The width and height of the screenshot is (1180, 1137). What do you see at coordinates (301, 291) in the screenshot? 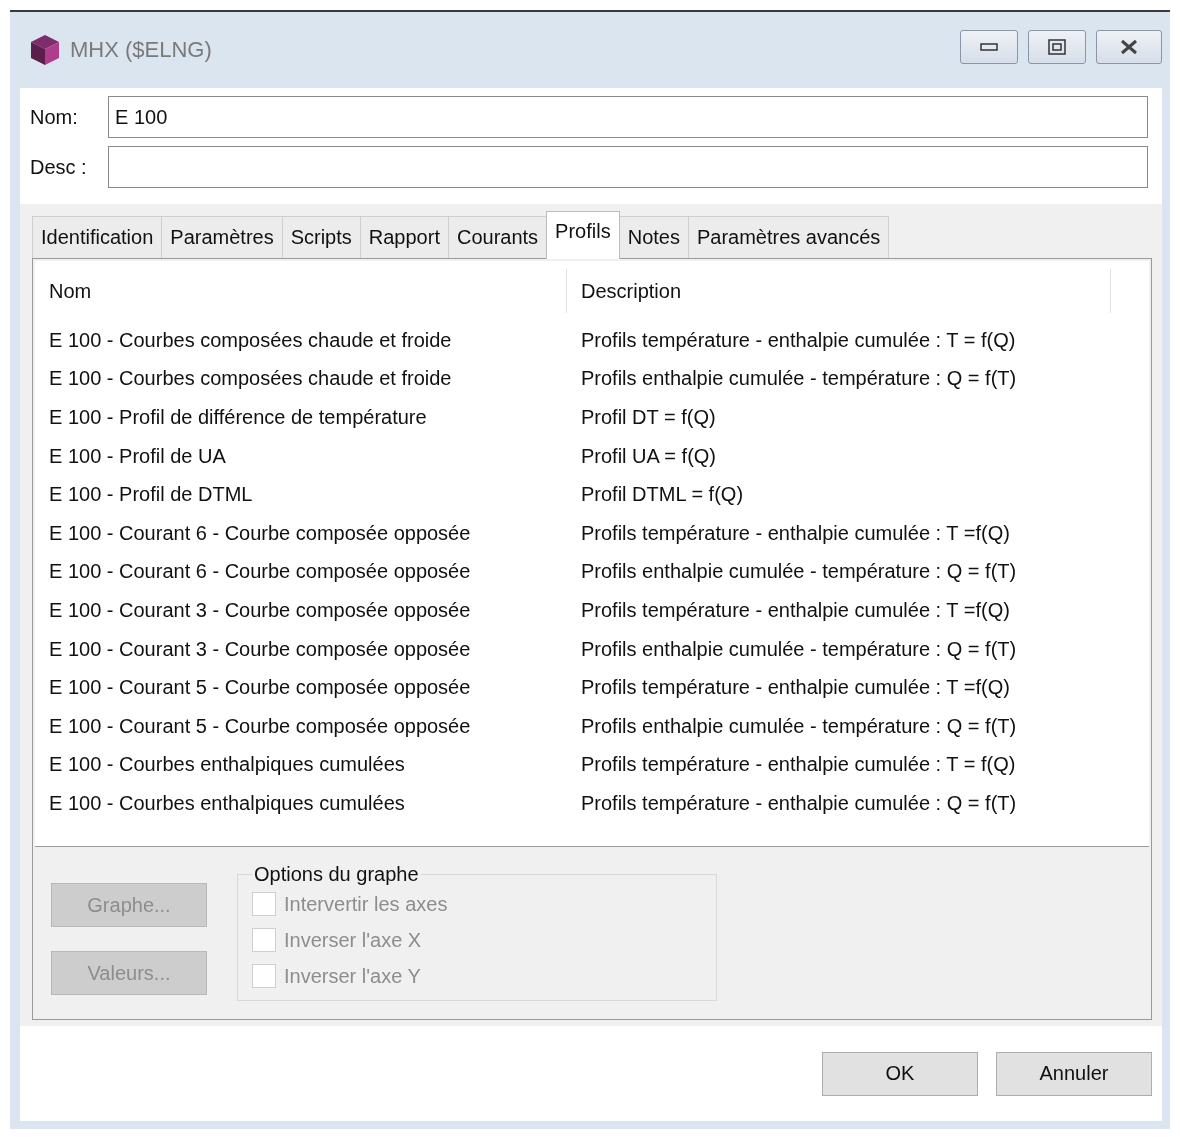
I see `column-header: Nom` at bounding box center [301, 291].